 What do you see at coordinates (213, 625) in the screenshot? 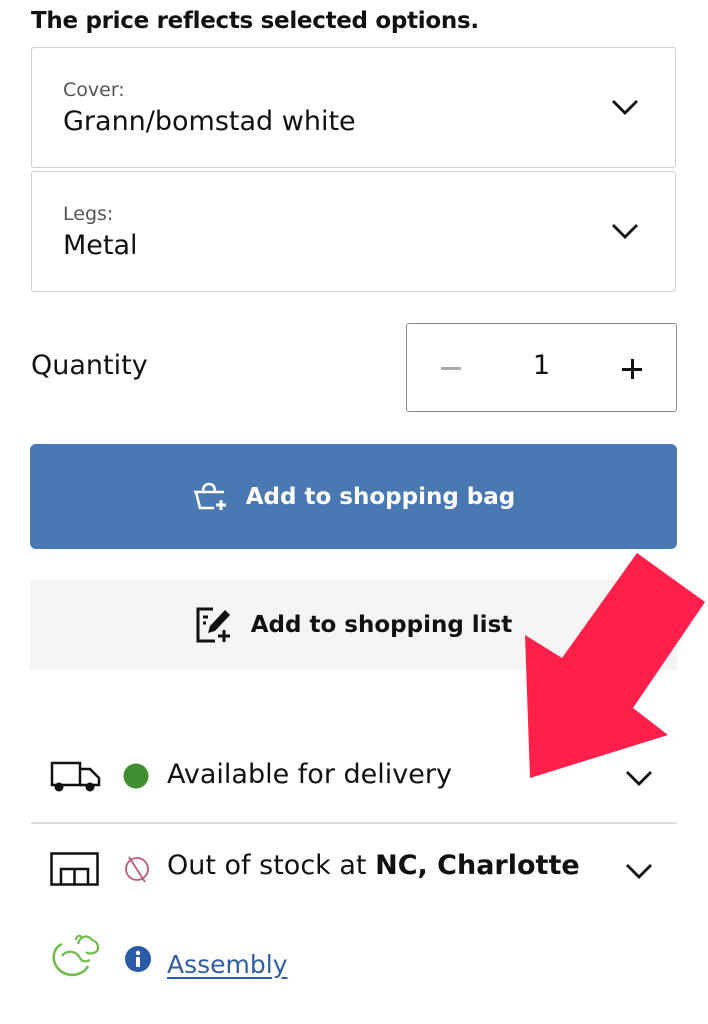
I see `list-edit-plus-icon` at bounding box center [213, 625].